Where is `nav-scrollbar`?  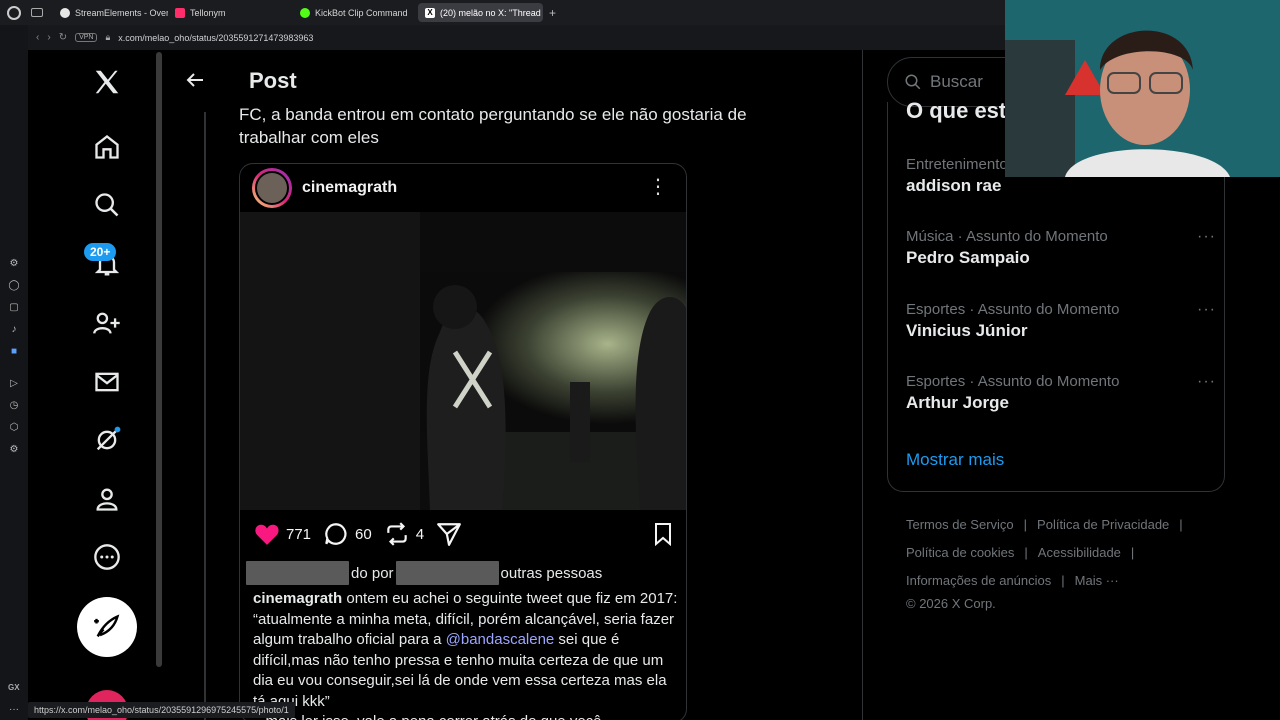 nav-scrollbar is located at coordinates (159, 359).